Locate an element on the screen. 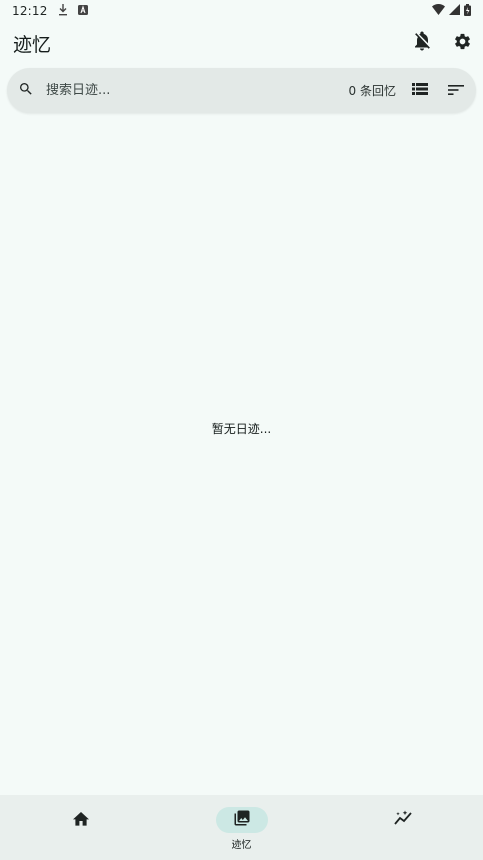  insights-icon is located at coordinates (402, 820).